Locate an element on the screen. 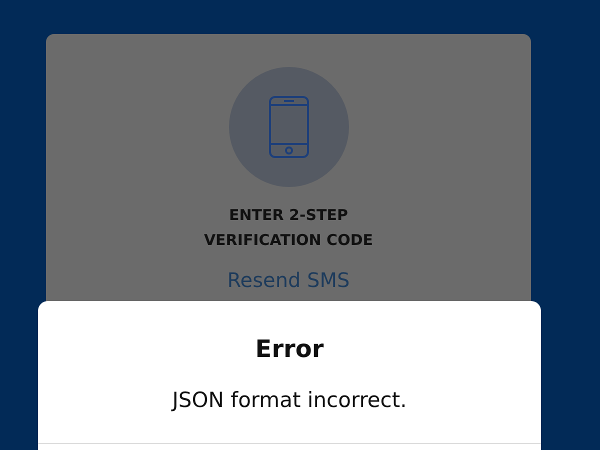 This screenshot has width=600, height=450. dialog-title: Error is located at coordinates (289, 349).